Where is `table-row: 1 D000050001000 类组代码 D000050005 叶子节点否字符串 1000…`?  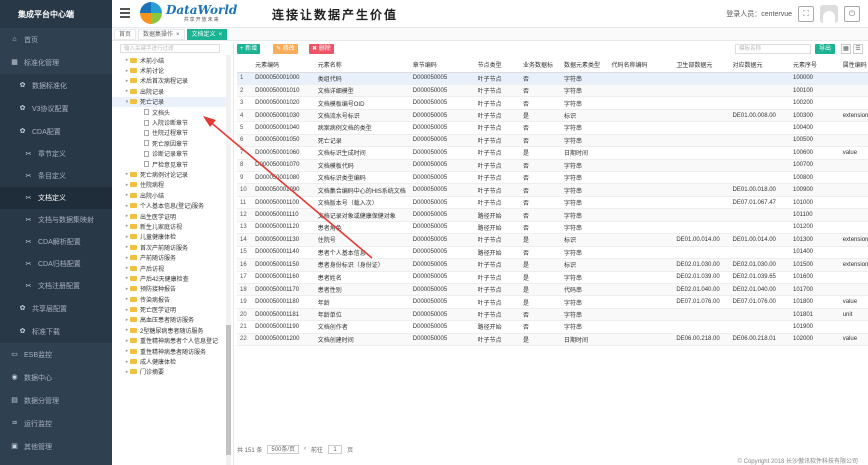
table-row: 1 D000050001000 类组代码 D000050005 叶子节点否字符串 1000… is located at coordinates (552, 78).